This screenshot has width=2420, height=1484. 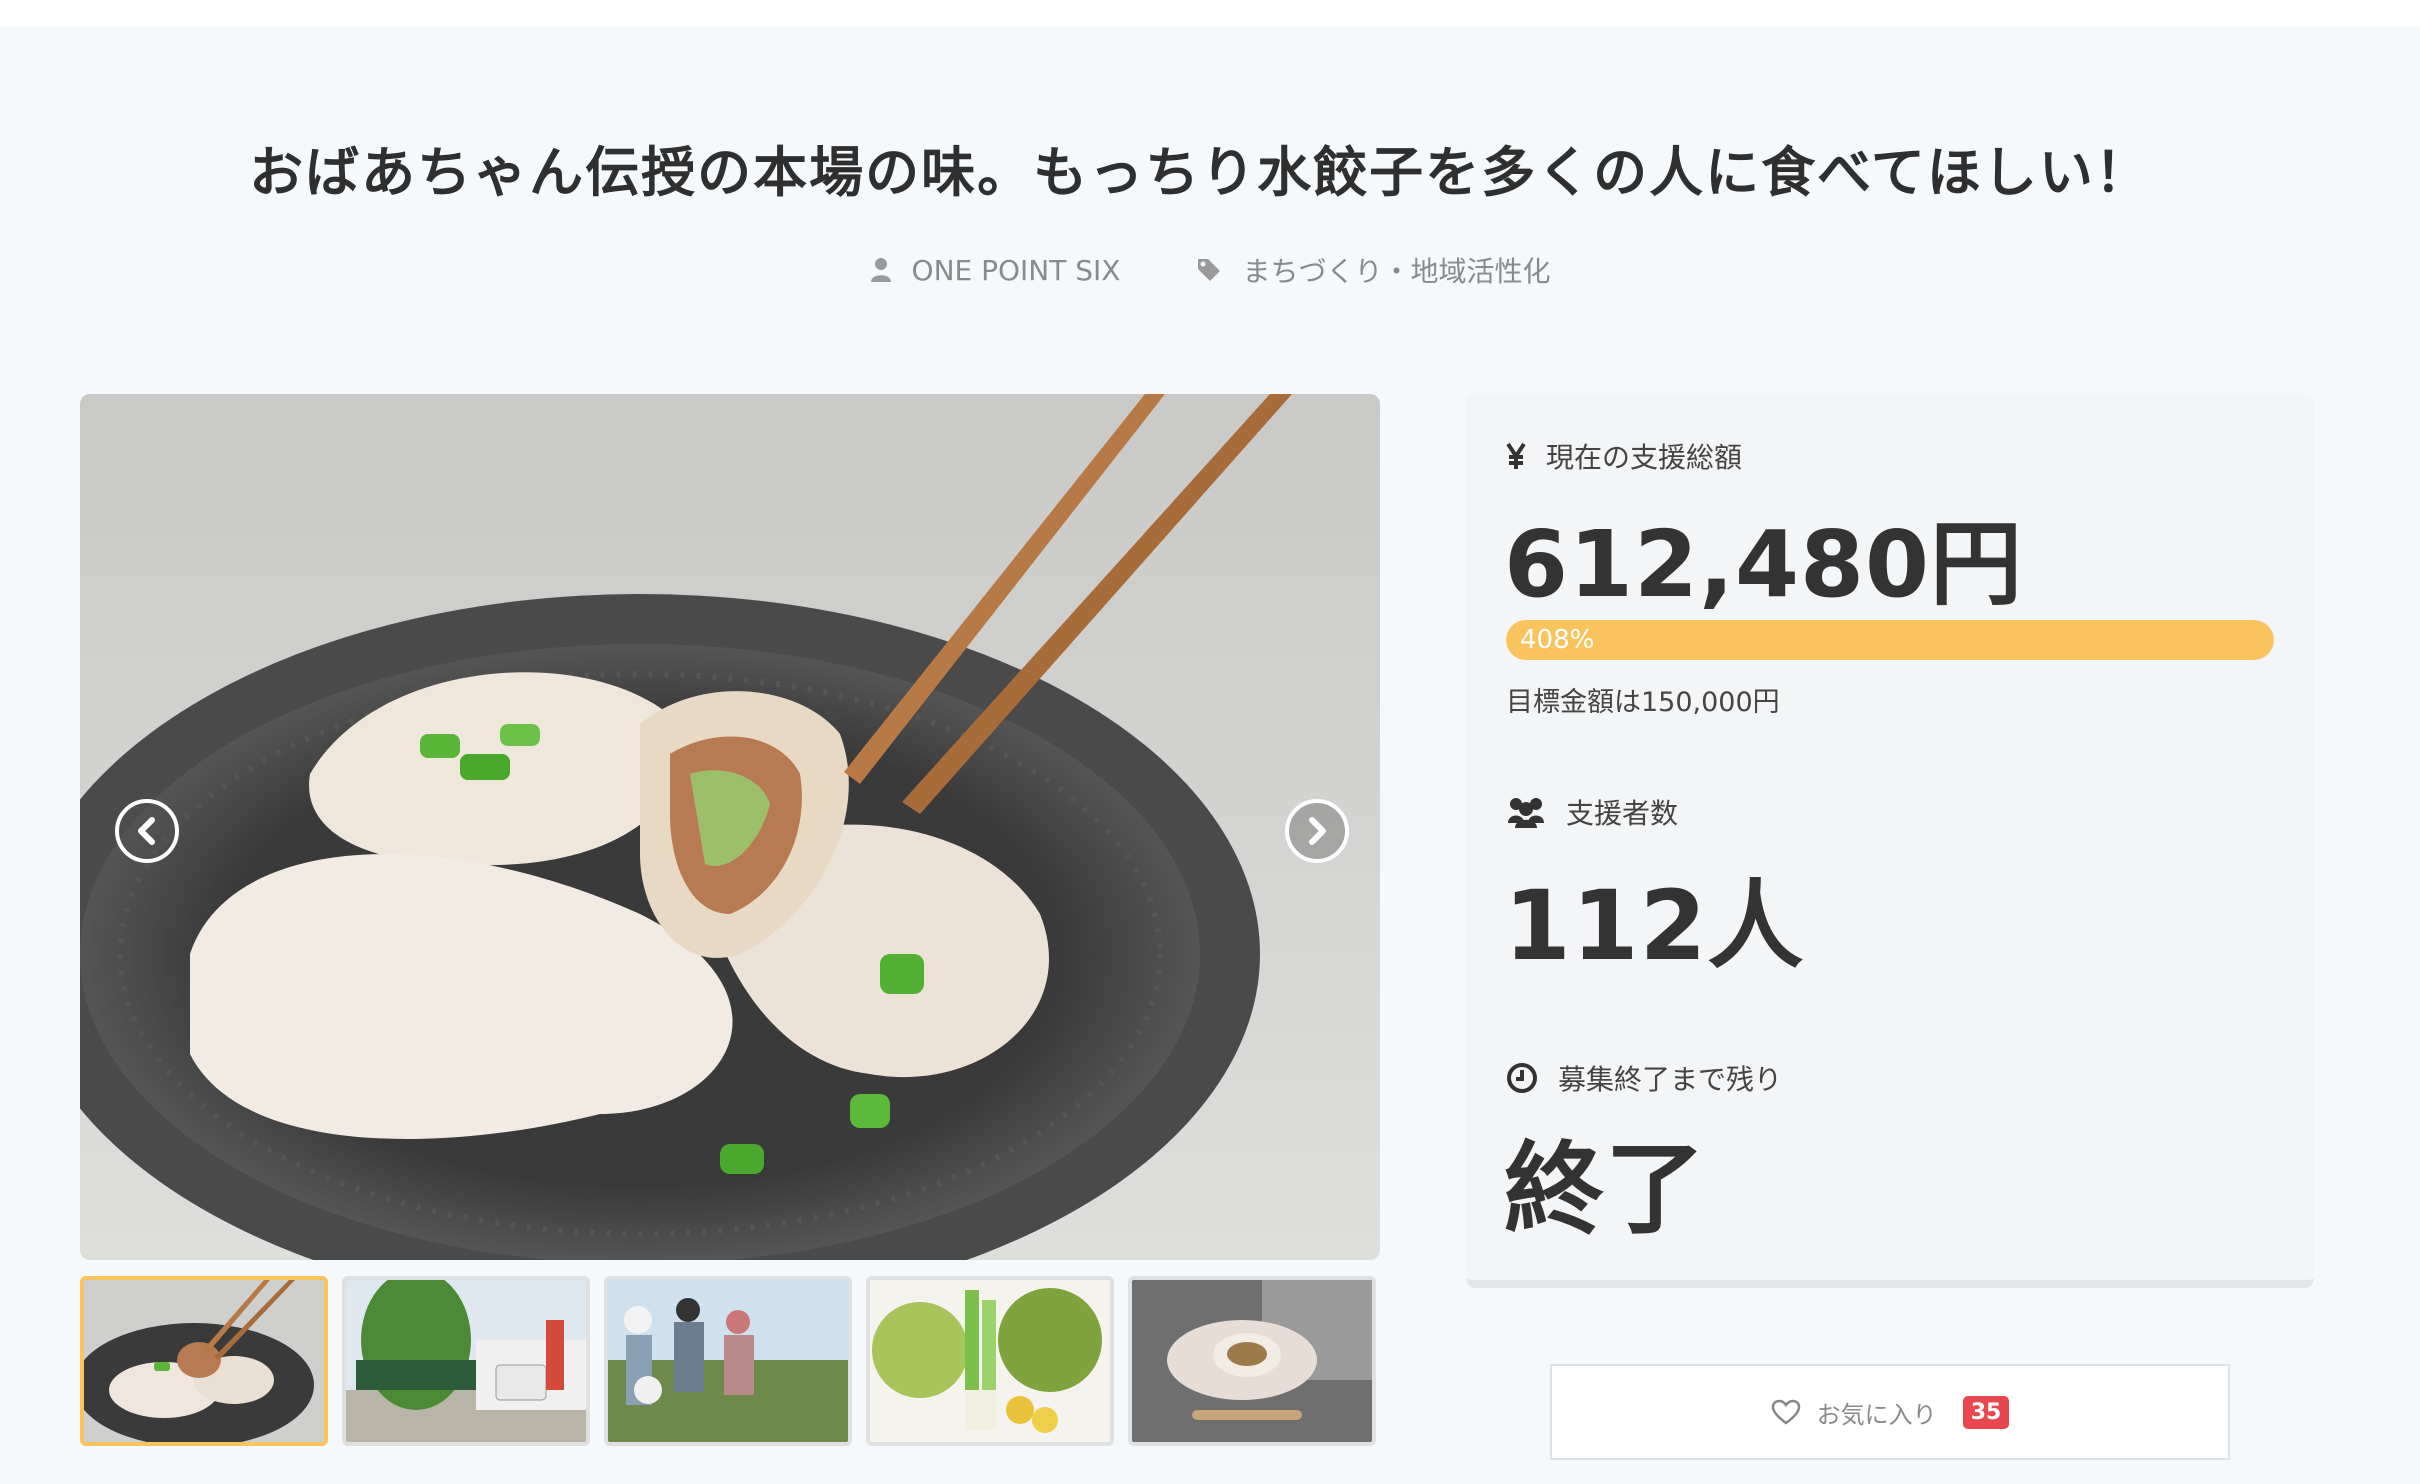 I want to click on backers-label-text: 支援者数, so click(x=1622, y=813).